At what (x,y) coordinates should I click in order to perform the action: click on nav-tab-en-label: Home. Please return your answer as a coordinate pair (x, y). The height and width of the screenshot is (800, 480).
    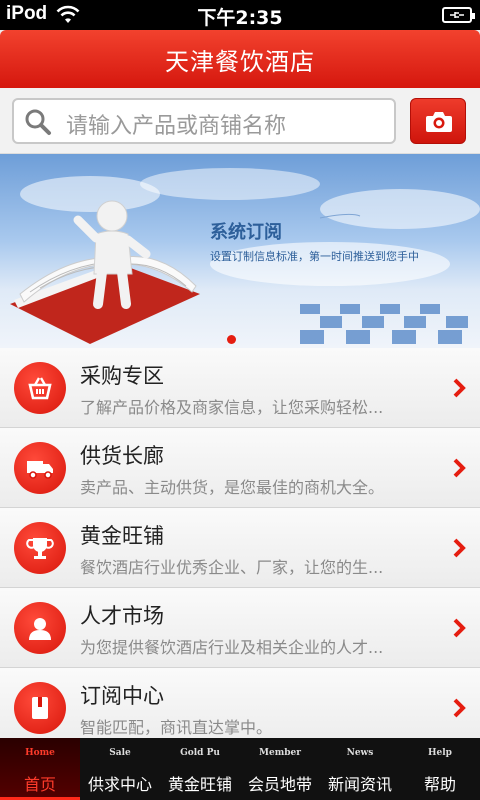
    Looking at the image, I should click on (40, 753).